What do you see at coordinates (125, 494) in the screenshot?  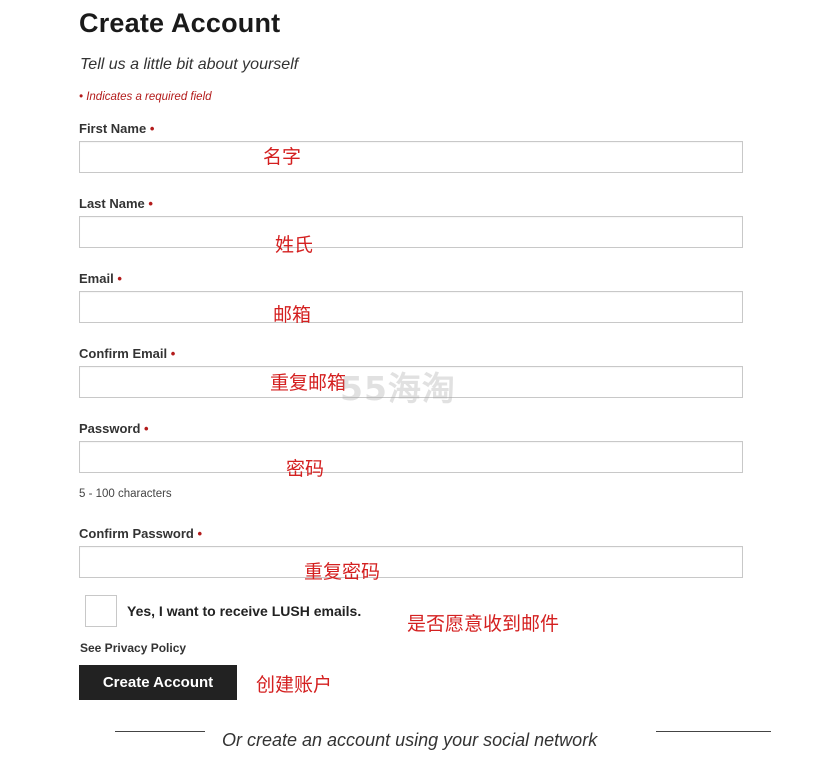 I see `password-hint: 5 - 100 characters` at bounding box center [125, 494].